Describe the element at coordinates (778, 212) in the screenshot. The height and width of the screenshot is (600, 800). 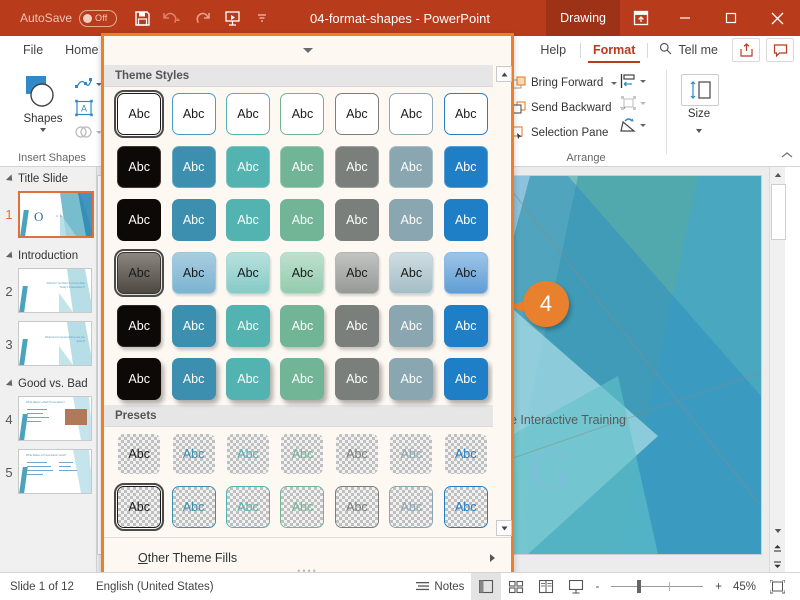
I see `scrollbar-thumb` at that location.